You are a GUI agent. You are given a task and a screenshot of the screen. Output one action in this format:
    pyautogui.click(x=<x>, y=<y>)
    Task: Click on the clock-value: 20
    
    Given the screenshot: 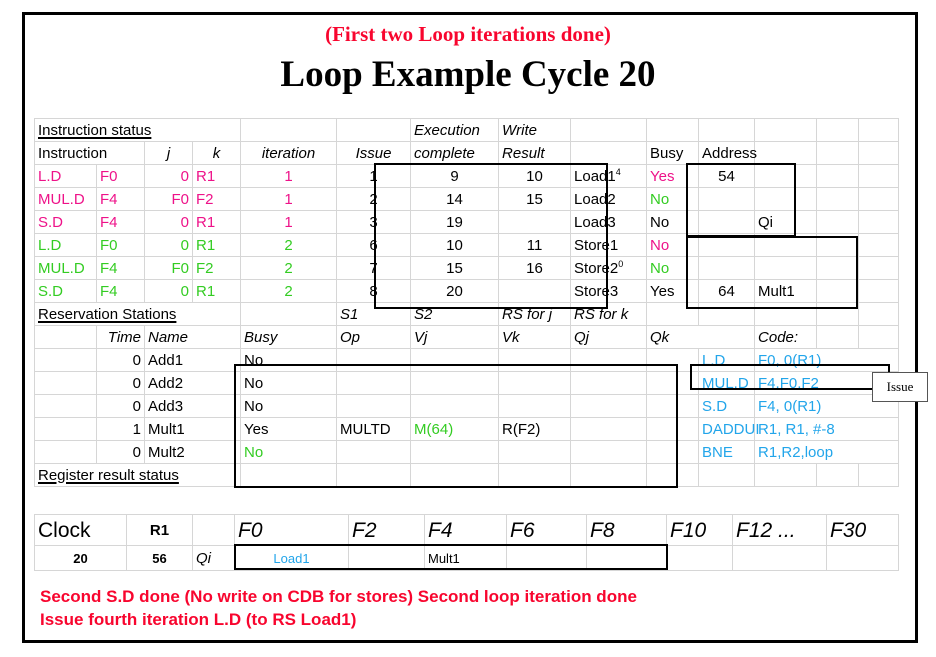 What is the action you would take?
    pyautogui.click(x=80, y=558)
    